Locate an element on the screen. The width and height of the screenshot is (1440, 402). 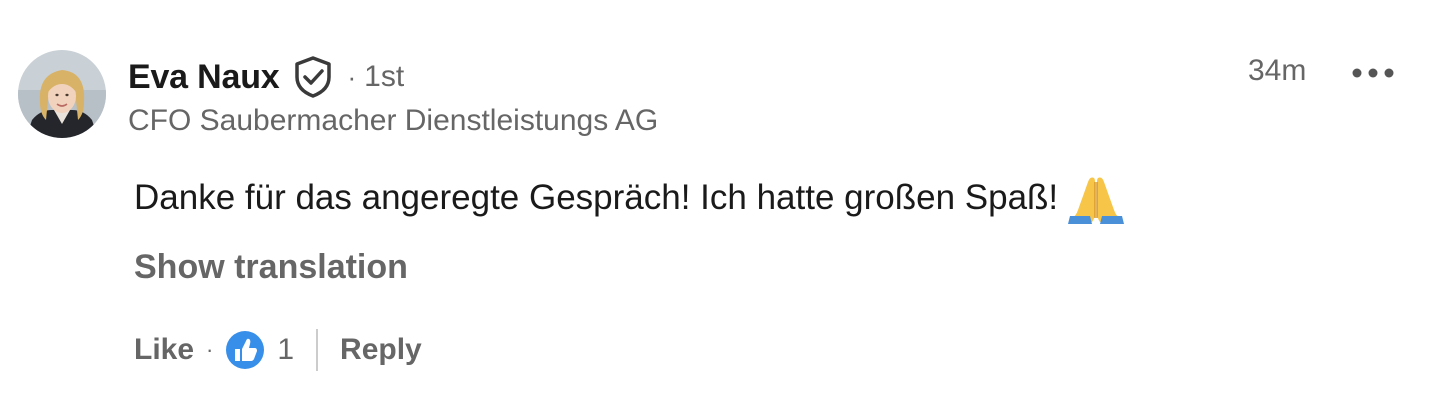
author-name: Eva Naux is located at coordinates (204, 77).